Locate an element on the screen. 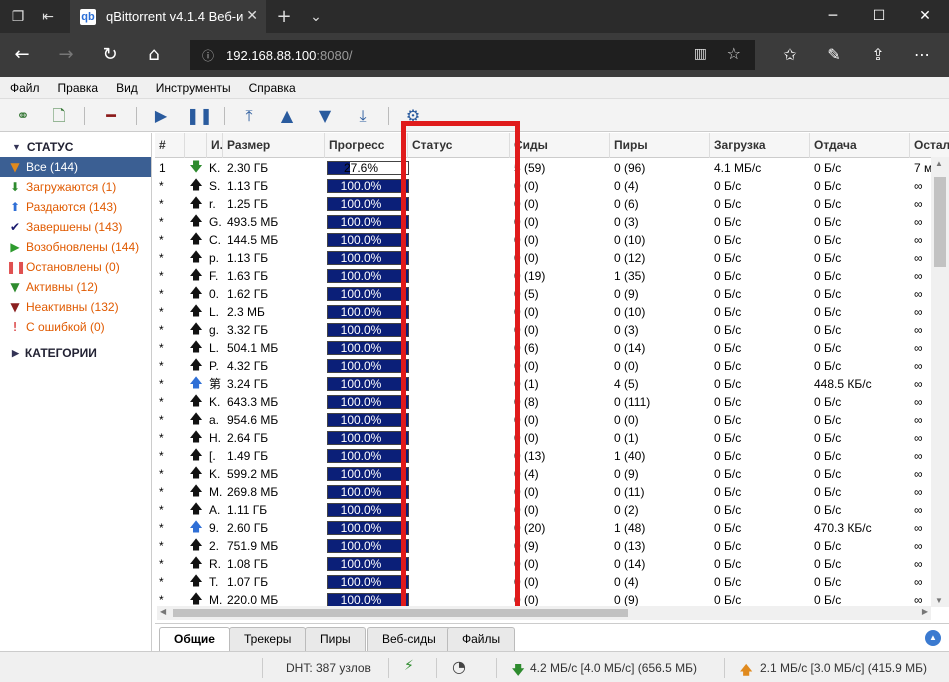 Image resolution: width=949 pixels, height=682 pixels. pen-icon: ✎ is located at coordinates (834, 55).